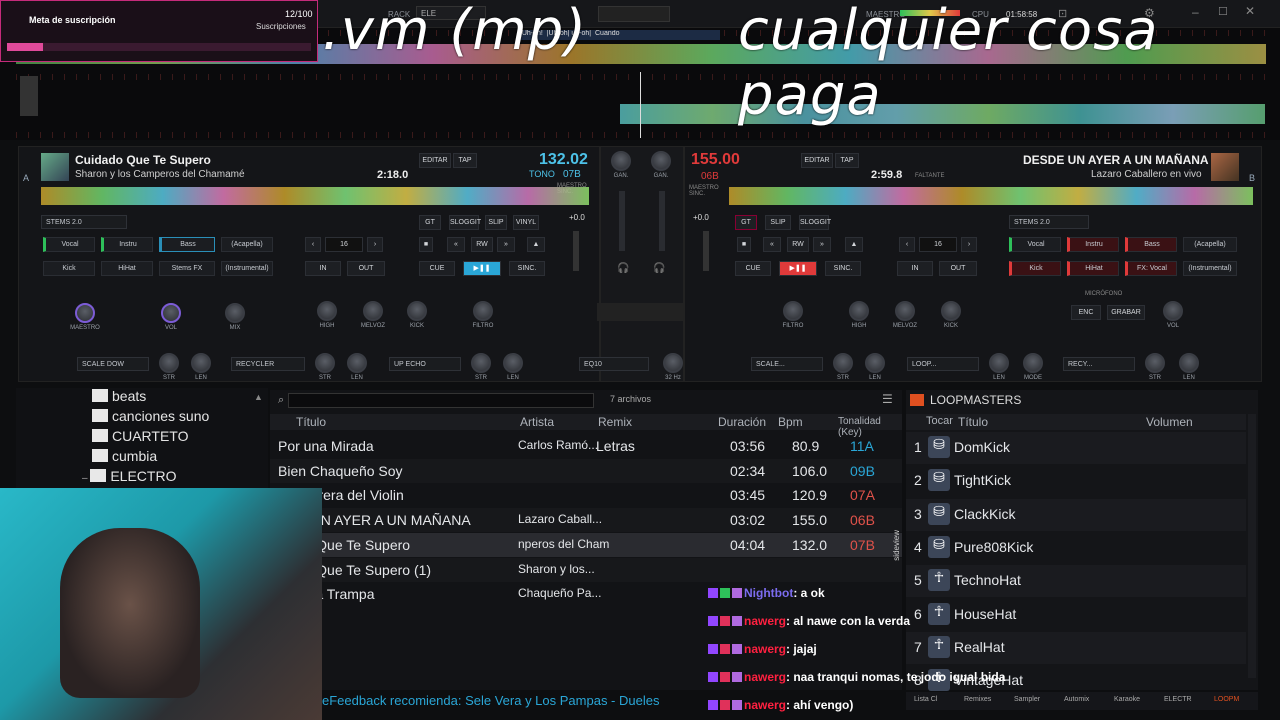  I want to click on loop-row: 4 ⛁ Pure808Kick, so click(1076, 548).